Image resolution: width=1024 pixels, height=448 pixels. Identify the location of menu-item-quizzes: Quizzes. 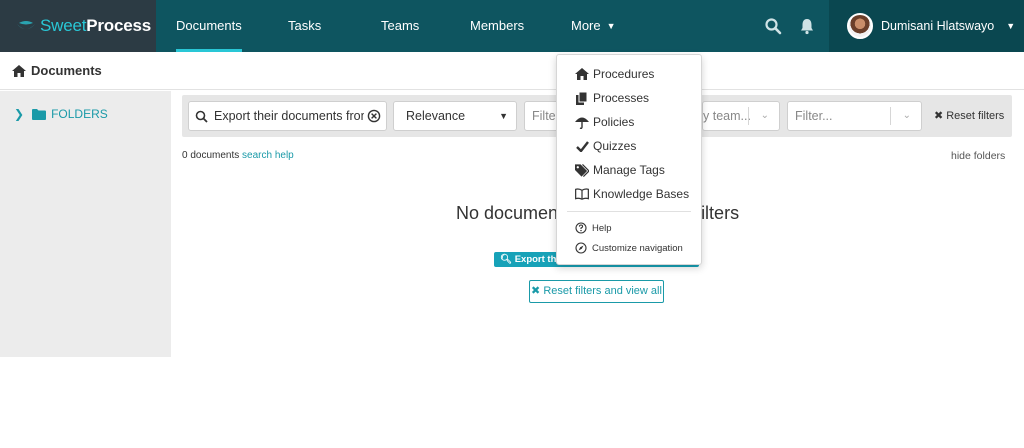
(605, 146).